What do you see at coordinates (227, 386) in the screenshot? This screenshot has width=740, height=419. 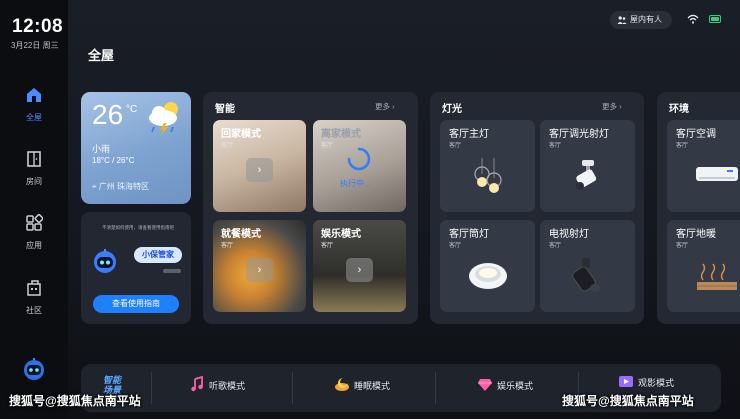 I see `mode-label: 听歌模式` at bounding box center [227, 386].